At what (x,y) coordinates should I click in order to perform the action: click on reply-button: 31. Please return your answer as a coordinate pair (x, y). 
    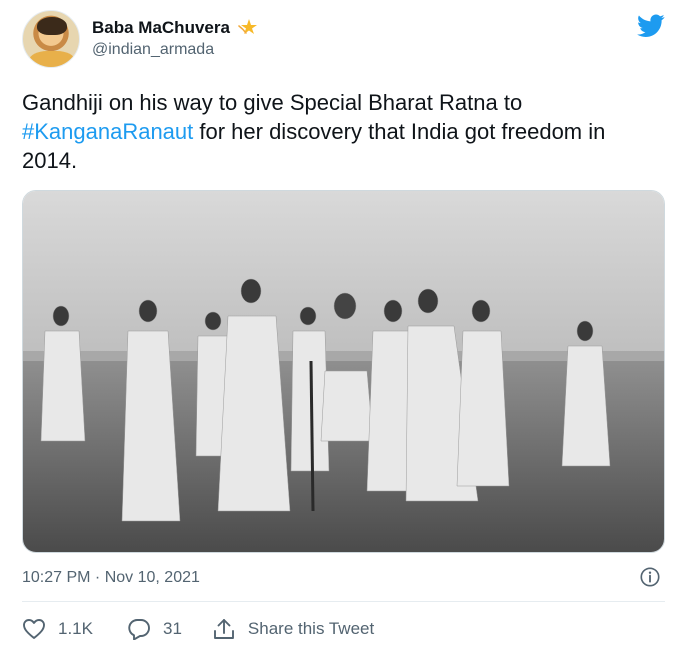
    Looking at the image, I should click on (154, 629).